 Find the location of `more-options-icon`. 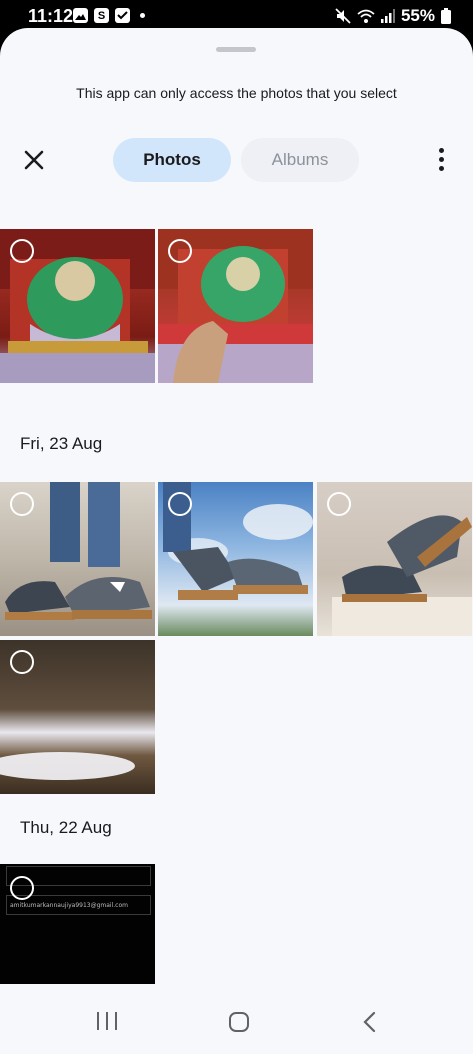

more-options-icon is located at coordinates (441, 161).